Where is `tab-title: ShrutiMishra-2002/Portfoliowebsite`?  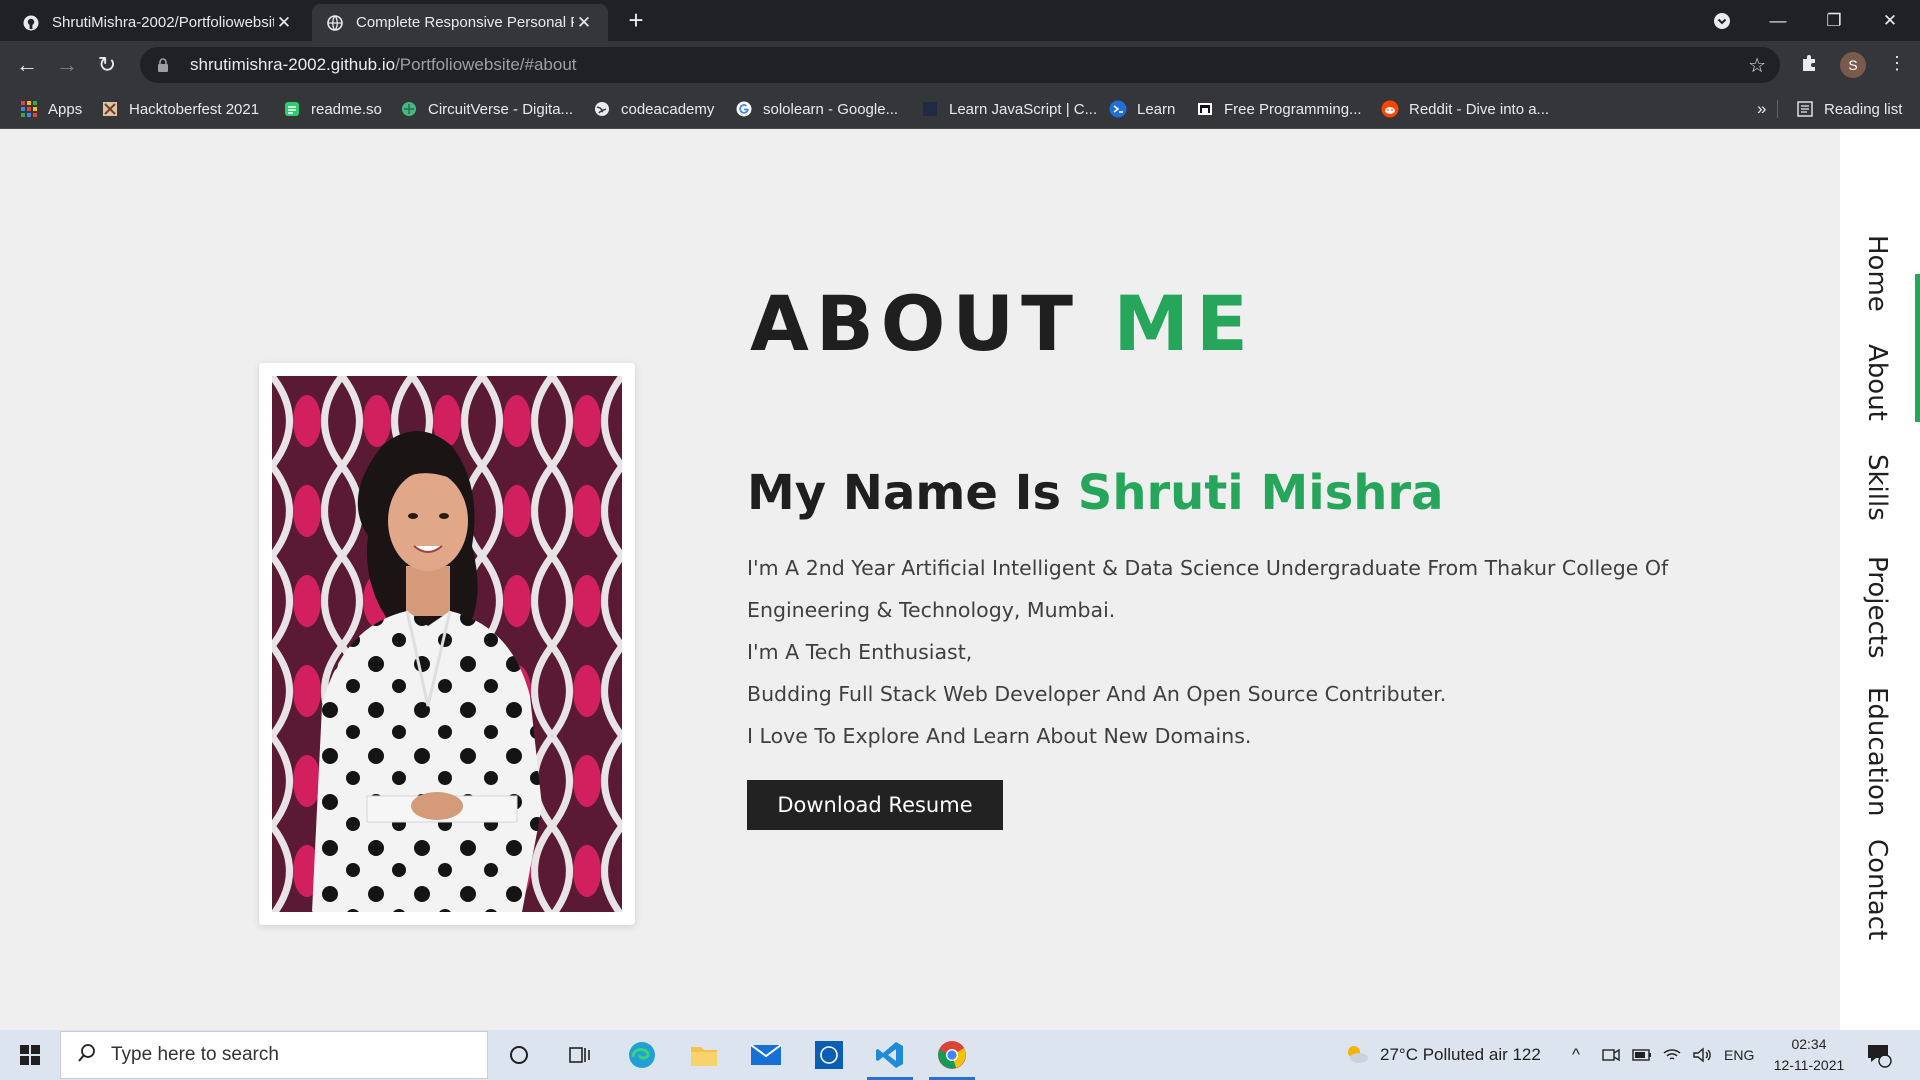
tab-title: ShrutiMishra-2002/Portfoliowebsite is located at coordinates (163, 22).